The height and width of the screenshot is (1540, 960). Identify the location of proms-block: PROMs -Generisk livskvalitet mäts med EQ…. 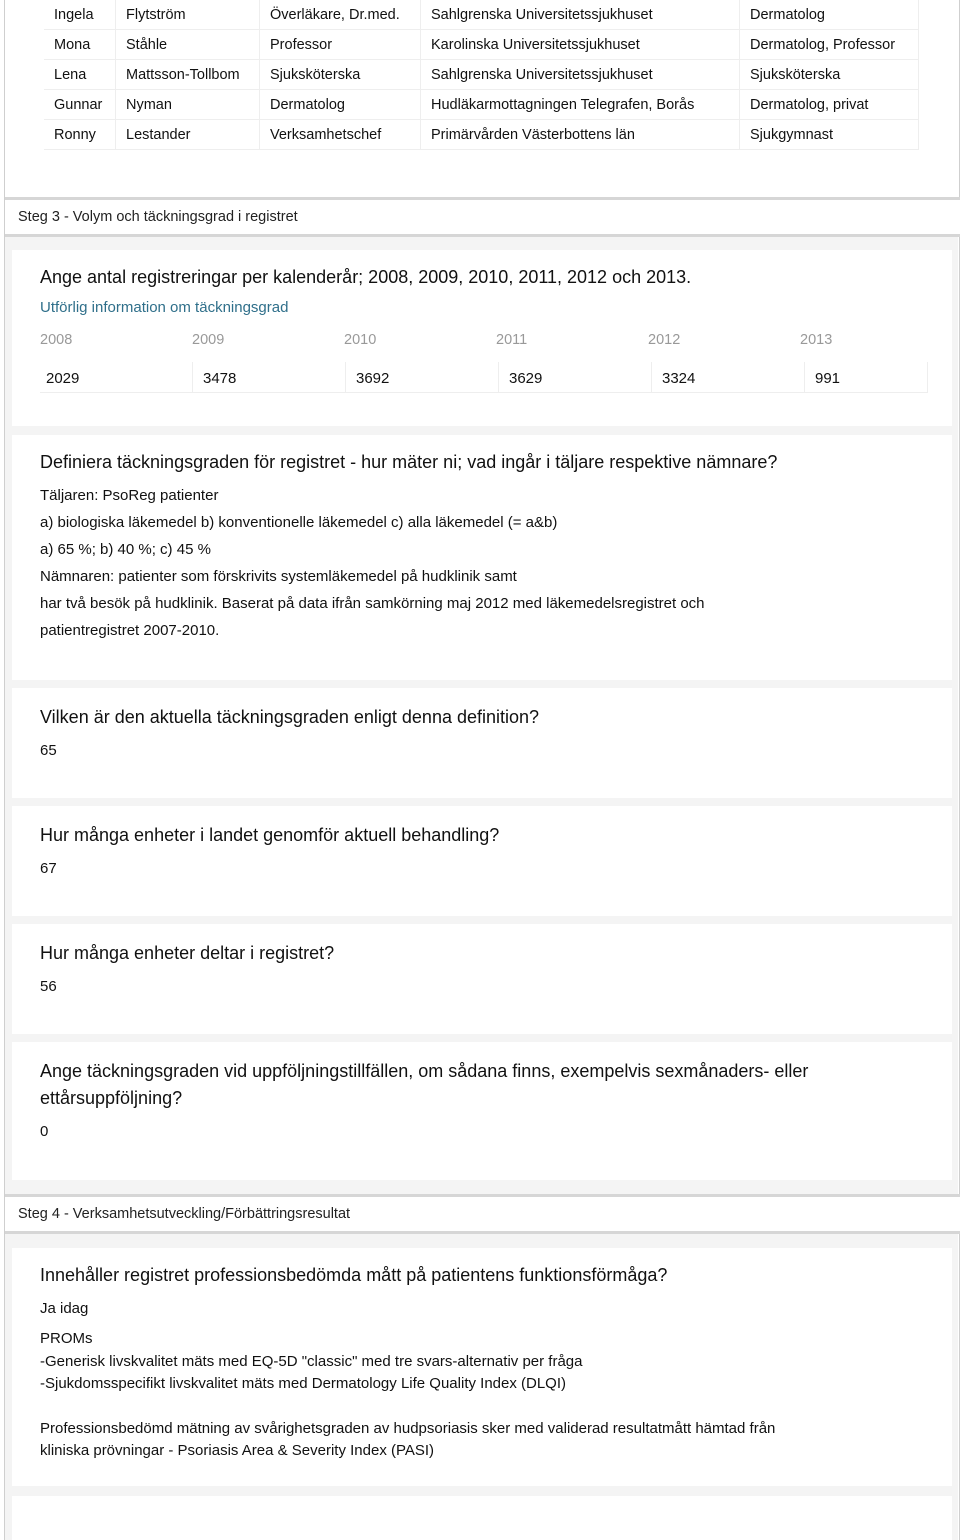
(496, 1362).